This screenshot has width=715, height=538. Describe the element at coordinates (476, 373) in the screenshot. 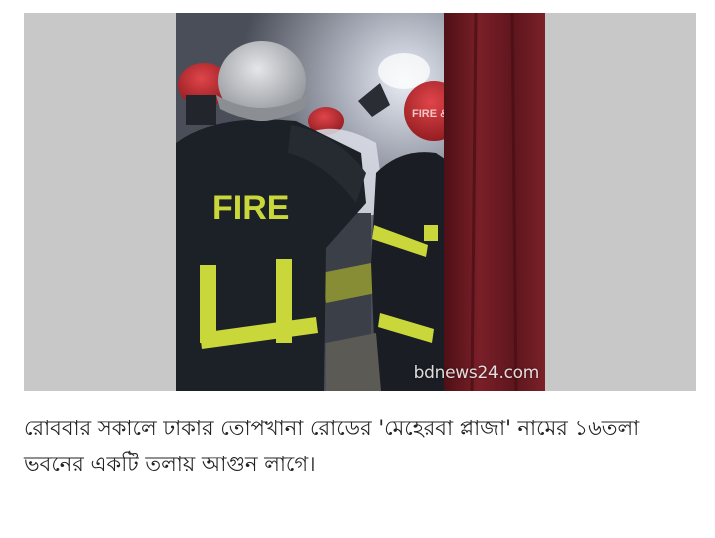

I see `watermark-text: bdnews24.com` at that location.